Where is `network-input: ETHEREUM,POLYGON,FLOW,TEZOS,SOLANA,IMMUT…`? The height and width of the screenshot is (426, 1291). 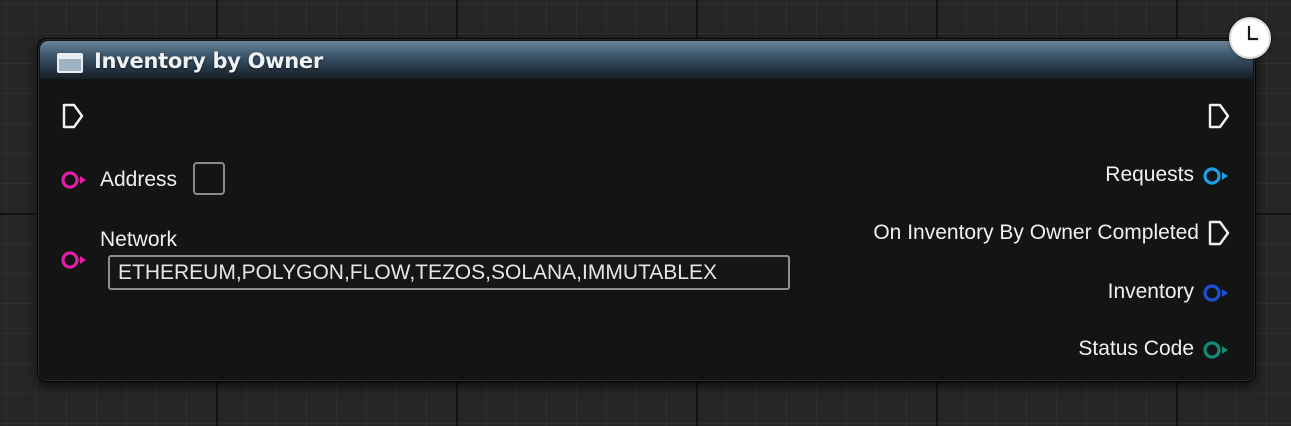 network-input: ETHEREUM,POLYGON,FLOW,TEZOS,SOLANA,IMMUT… is located at coordinates (449, 272).